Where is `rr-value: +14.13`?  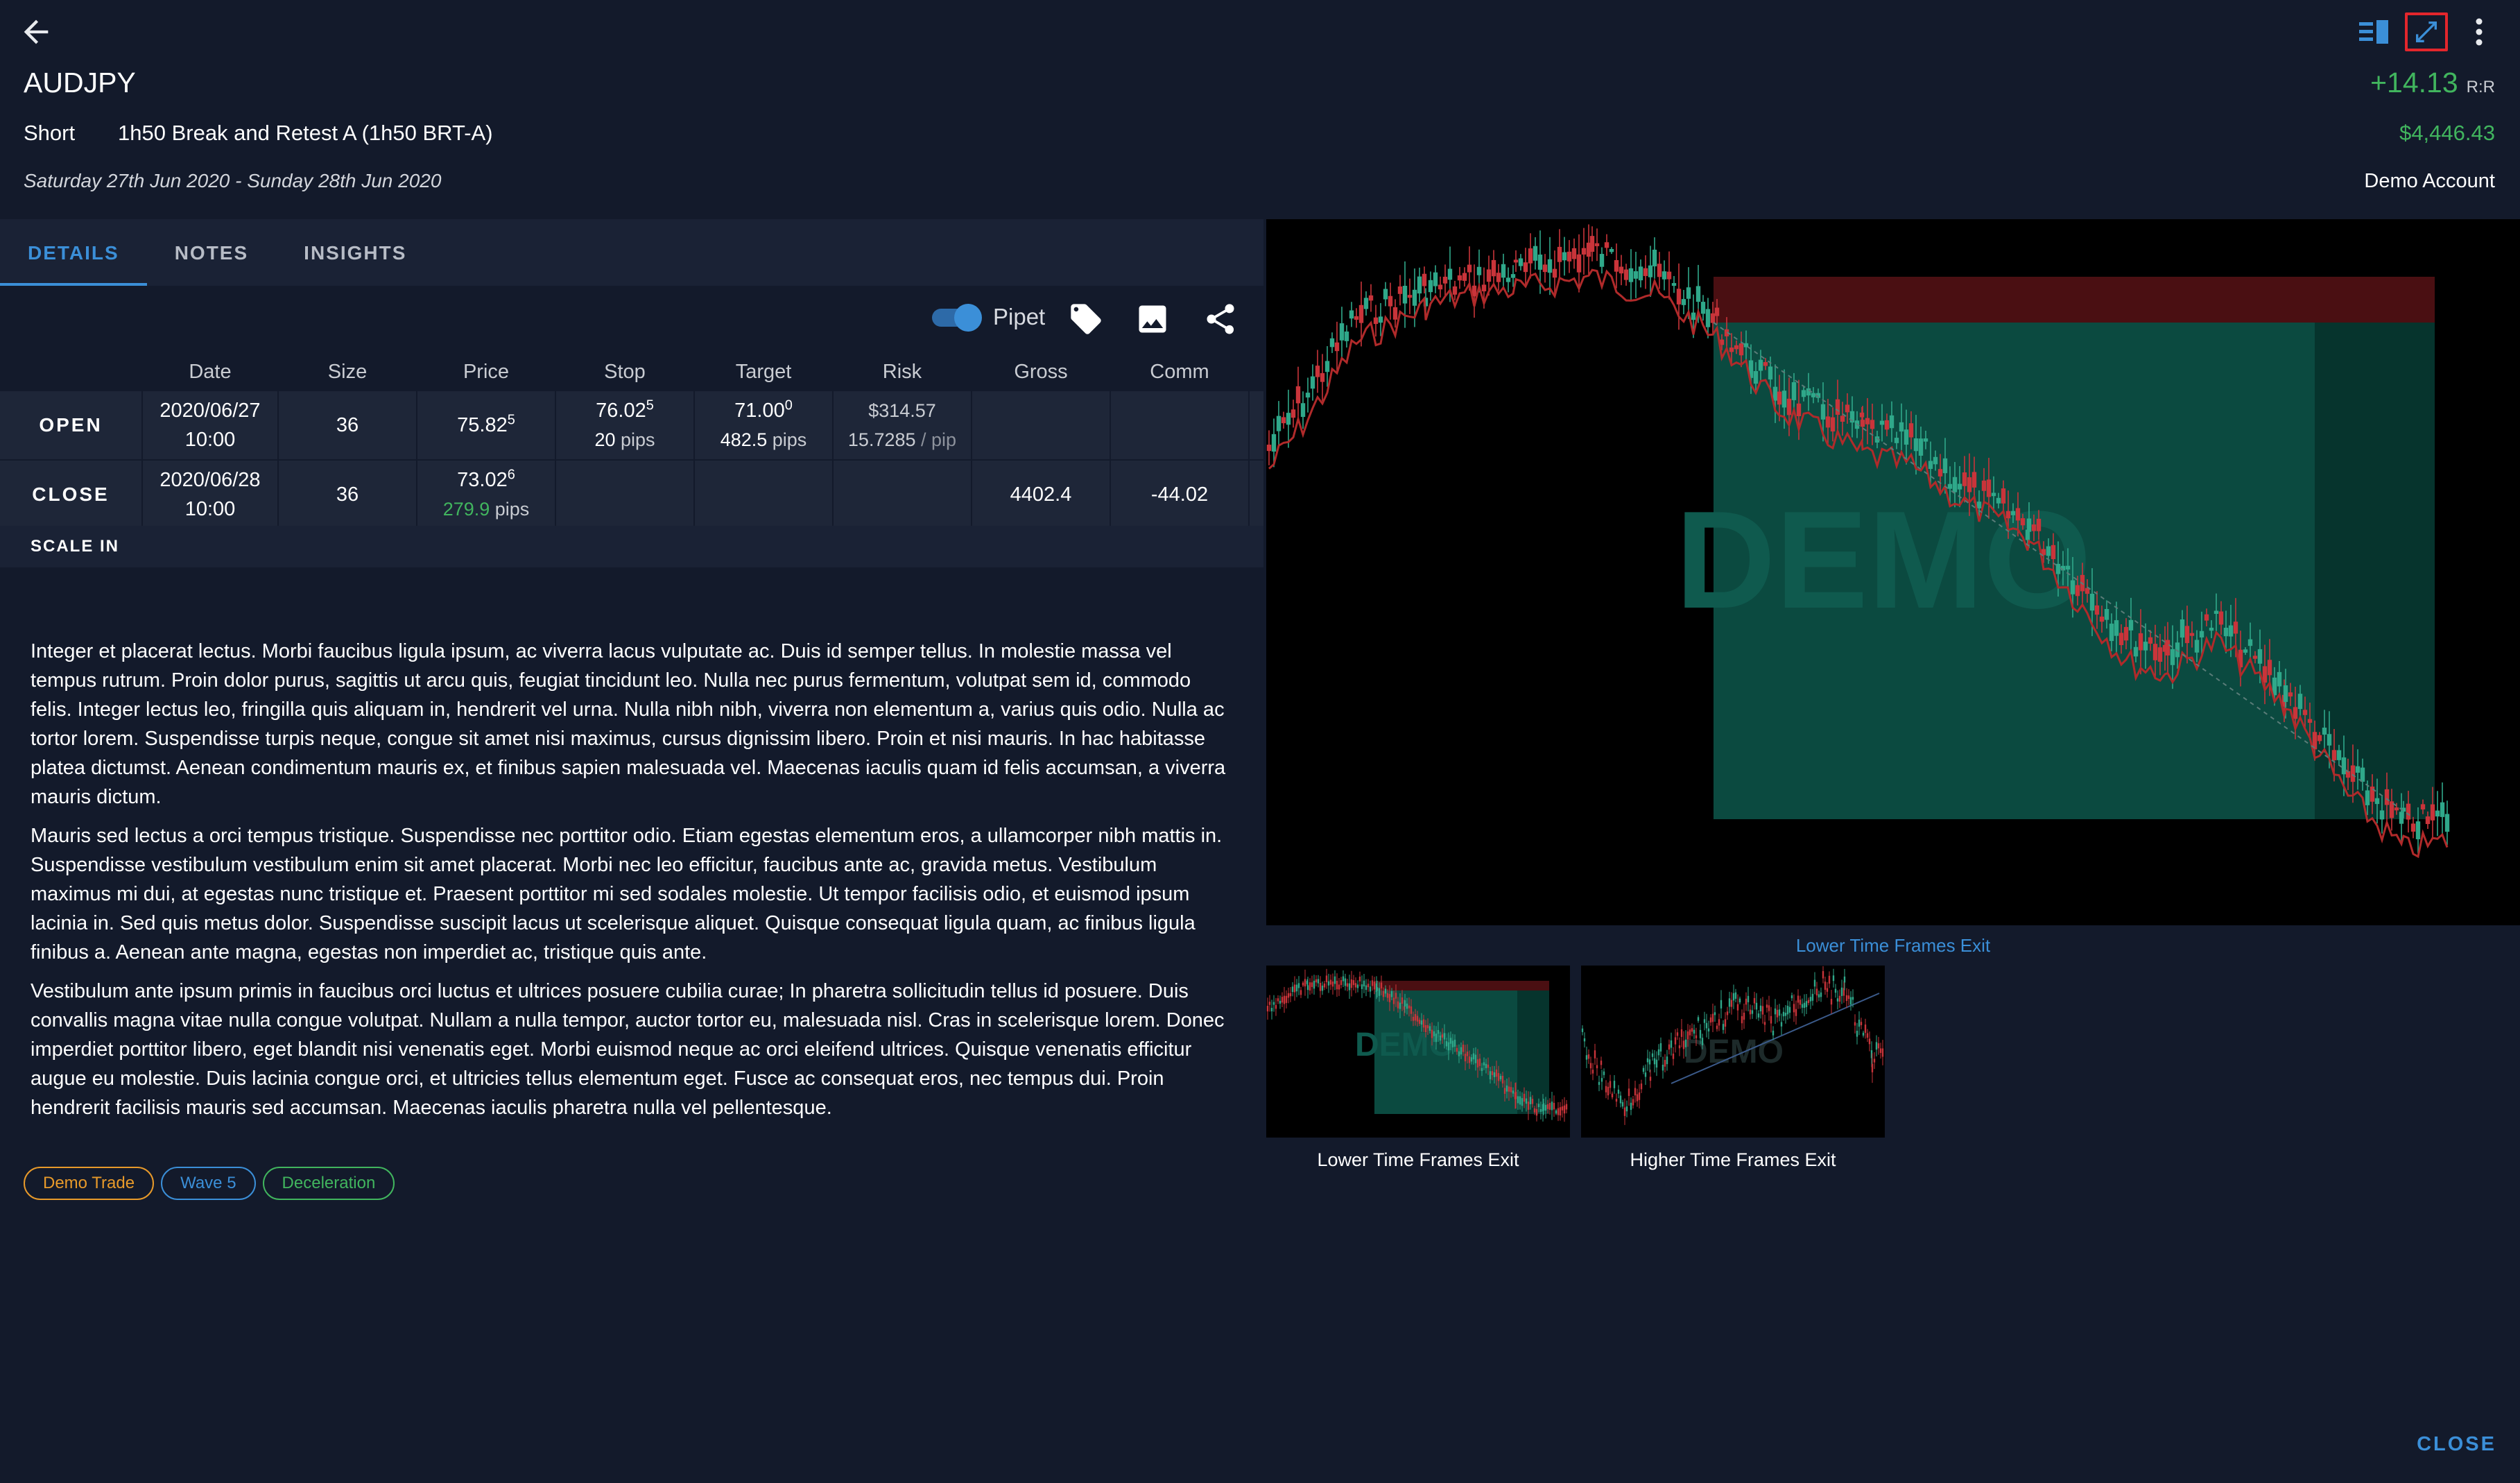 rr-value: +14.13 is located at coordinates (2414, 82).